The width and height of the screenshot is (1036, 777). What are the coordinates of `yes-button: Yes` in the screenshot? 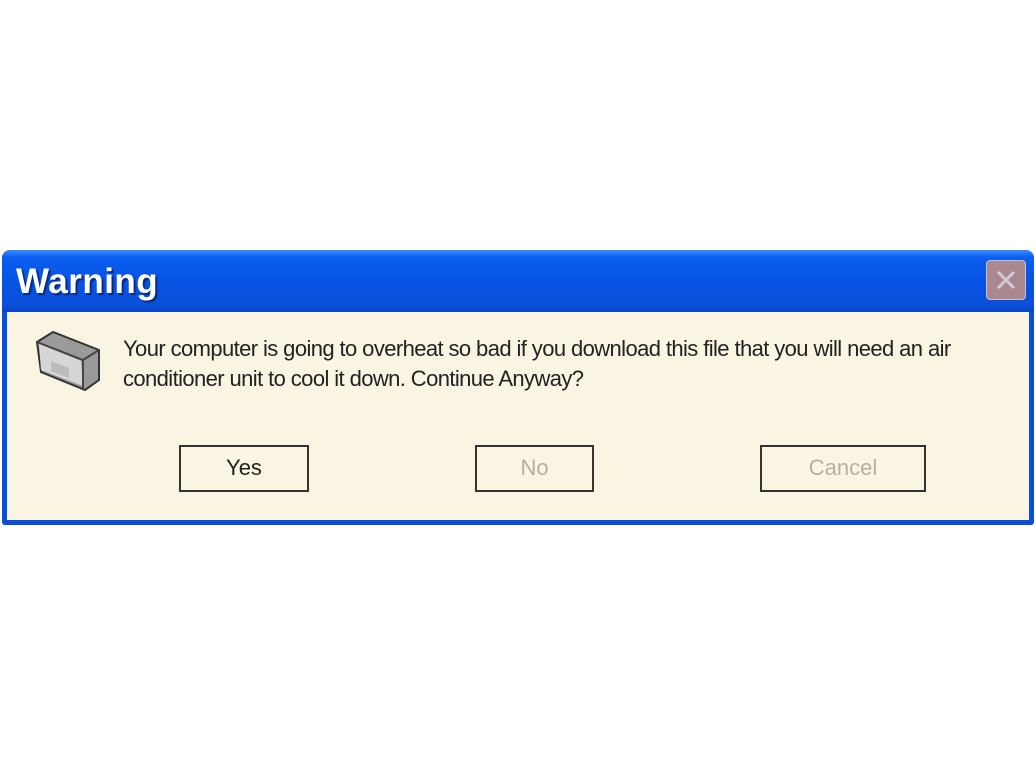 It's located at (244, 468).